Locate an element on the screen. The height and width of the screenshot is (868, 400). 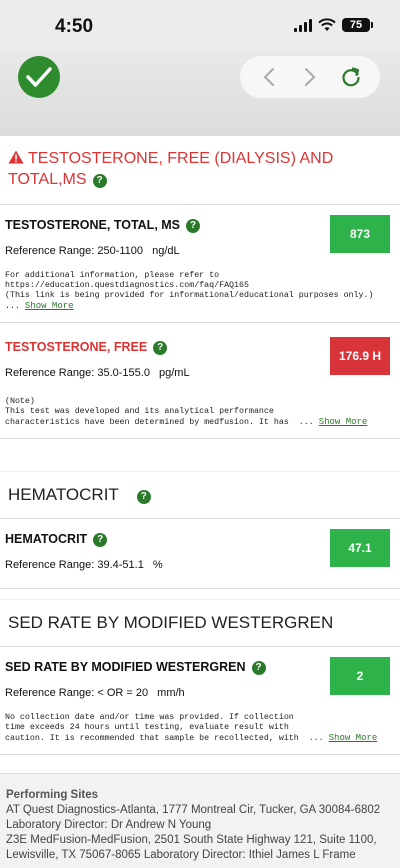
test-name: TESTOSTERONE, FREE is located at coordinates (76, 347).